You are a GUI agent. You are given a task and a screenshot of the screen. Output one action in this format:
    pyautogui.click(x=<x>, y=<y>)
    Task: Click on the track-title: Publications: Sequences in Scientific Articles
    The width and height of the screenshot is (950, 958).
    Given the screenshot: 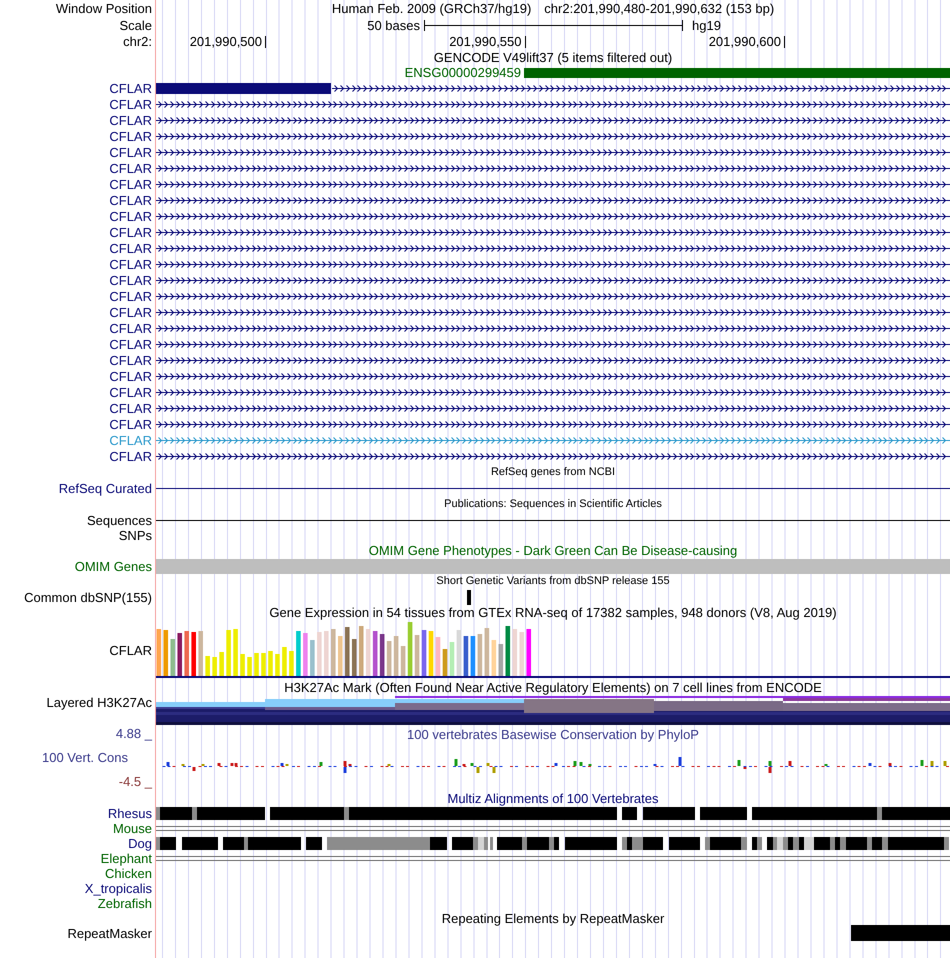 What is the action you would take?
    pyautogui.click(x=553, y=504)
    